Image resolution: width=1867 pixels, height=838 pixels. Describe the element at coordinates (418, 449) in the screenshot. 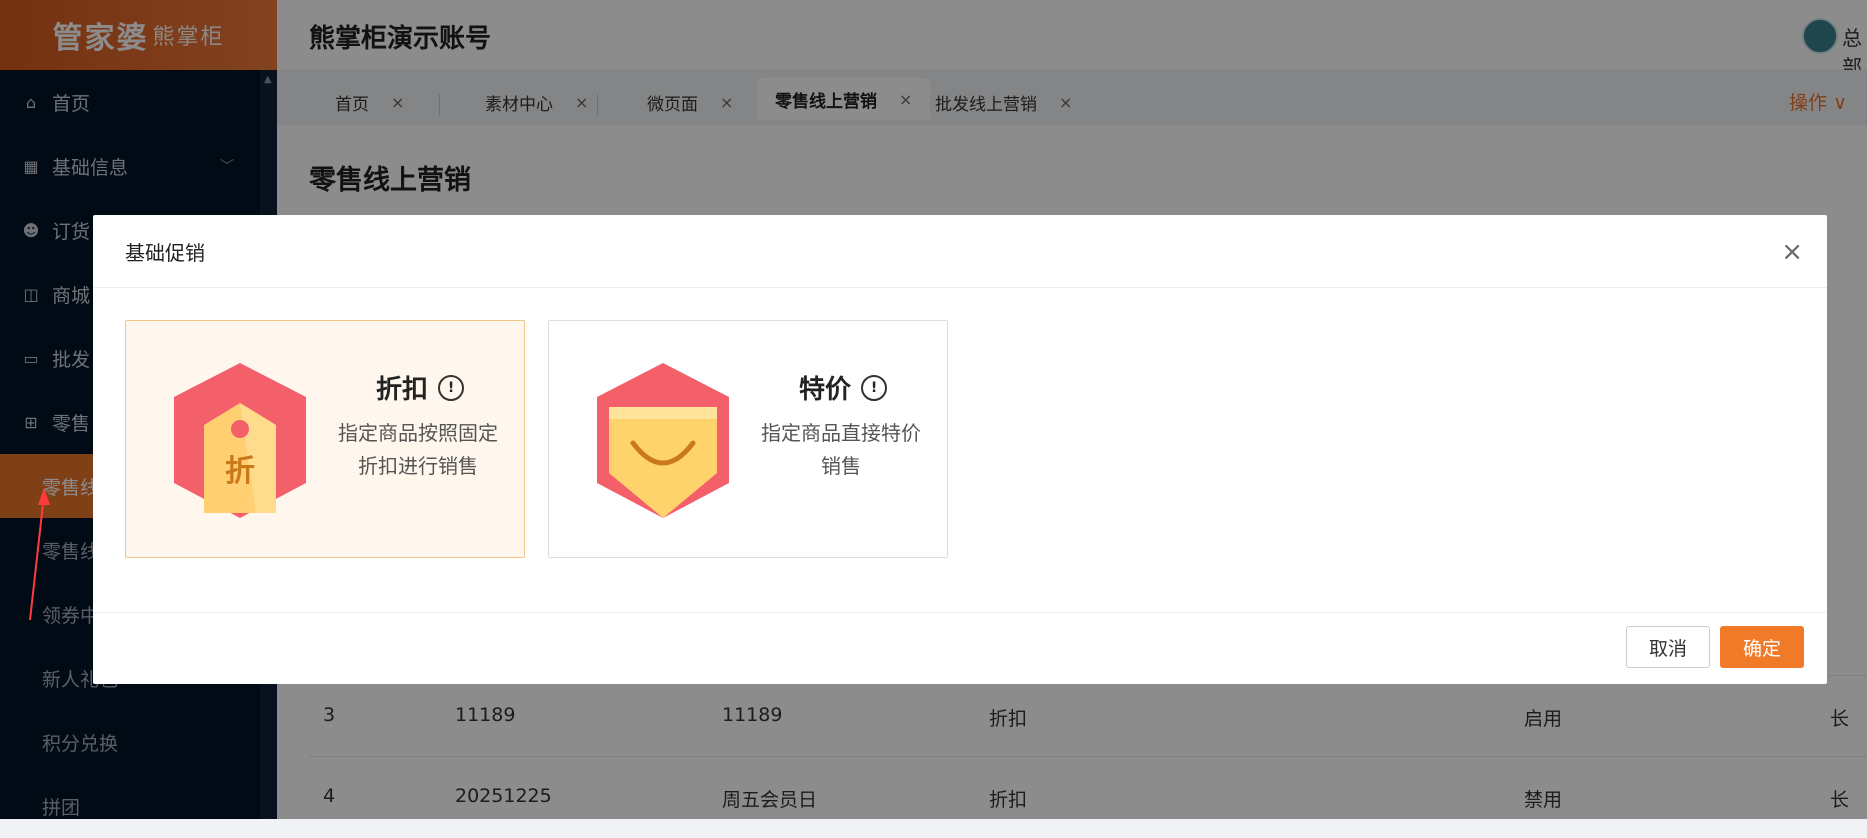

I see `card-description: 指定商品按照固定折扣进行销售` at that location.